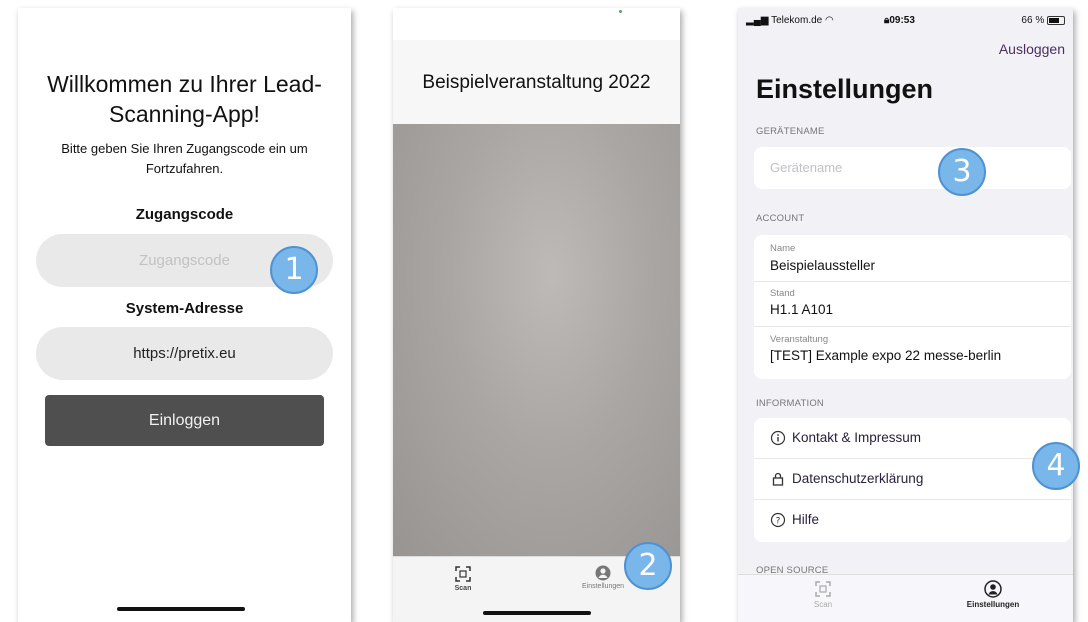 The image size is (1088, 622). What do you see at coordinates (1043, 20) in the screenshot?
I see `status-battery: 66 %` at bounding box center [1043, 20].